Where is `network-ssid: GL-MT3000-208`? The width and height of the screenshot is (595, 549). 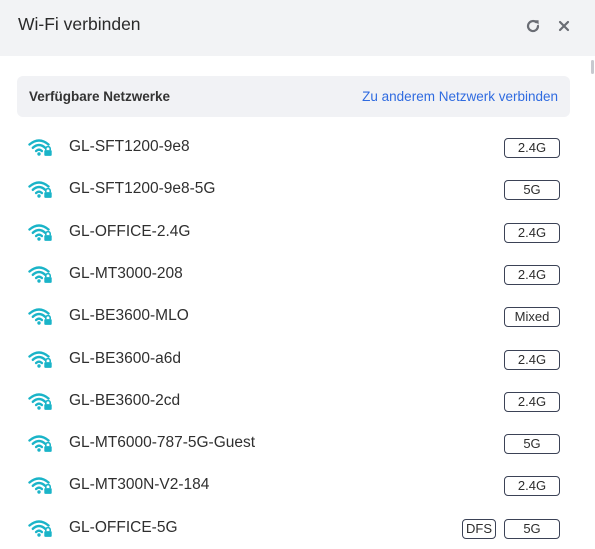
network-ssid: GL-MT3000-208 is located at coordinates (126, 273).